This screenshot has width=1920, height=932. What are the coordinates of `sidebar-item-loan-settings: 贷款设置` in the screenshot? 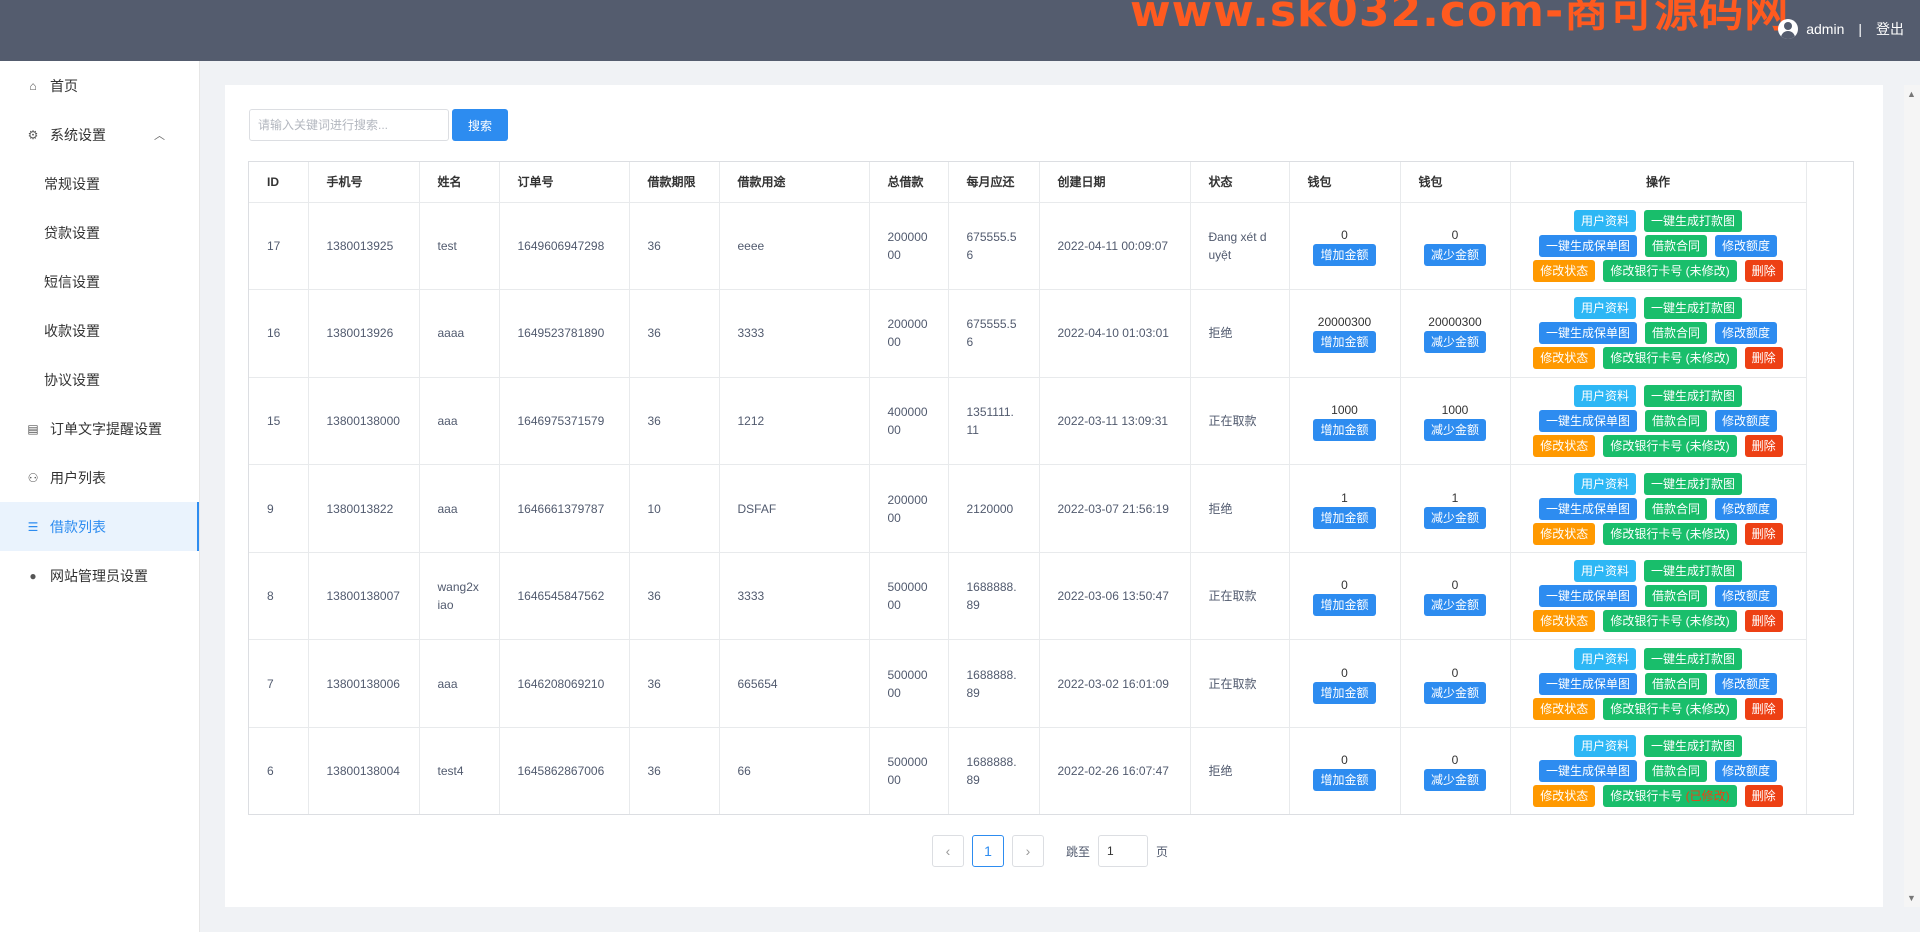 It's located at (99, 232).